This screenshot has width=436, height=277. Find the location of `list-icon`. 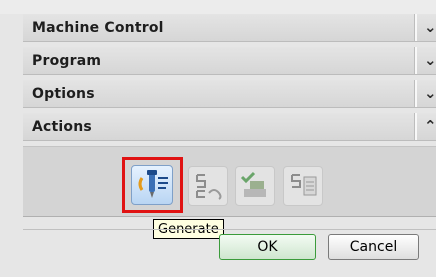

list-icon is located at coordinates (304, 185).